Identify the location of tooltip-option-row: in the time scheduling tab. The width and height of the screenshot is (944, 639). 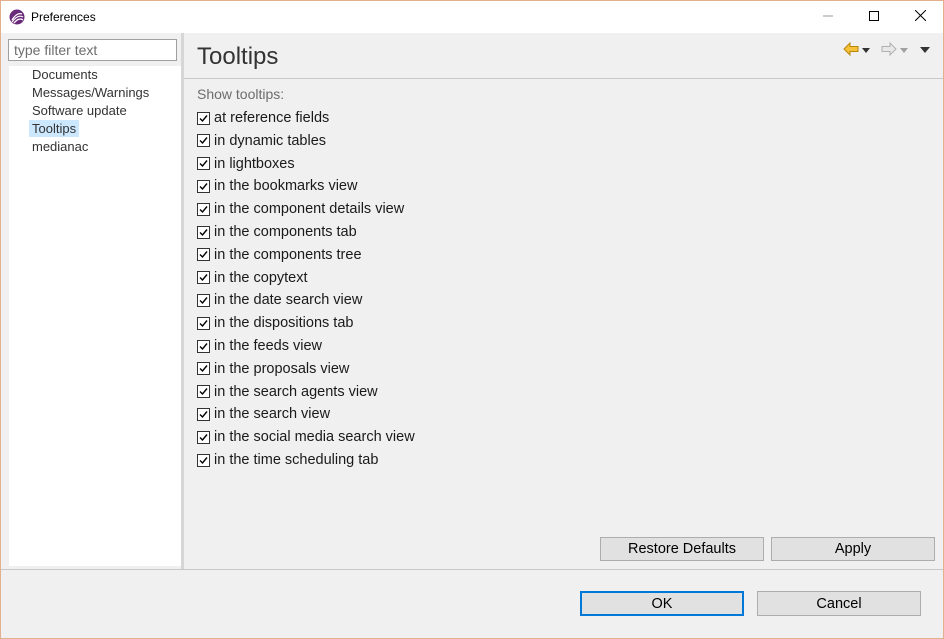
(287, 460).